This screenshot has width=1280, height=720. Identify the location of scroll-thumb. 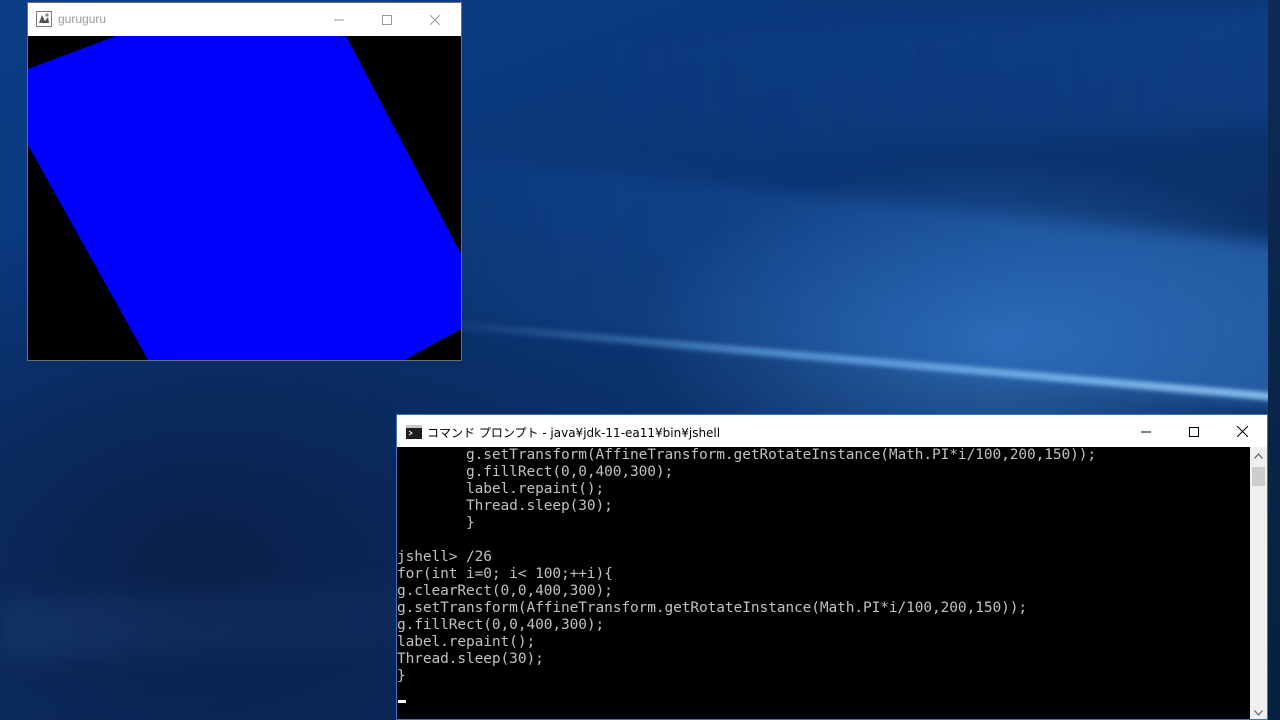
(1258, 476).